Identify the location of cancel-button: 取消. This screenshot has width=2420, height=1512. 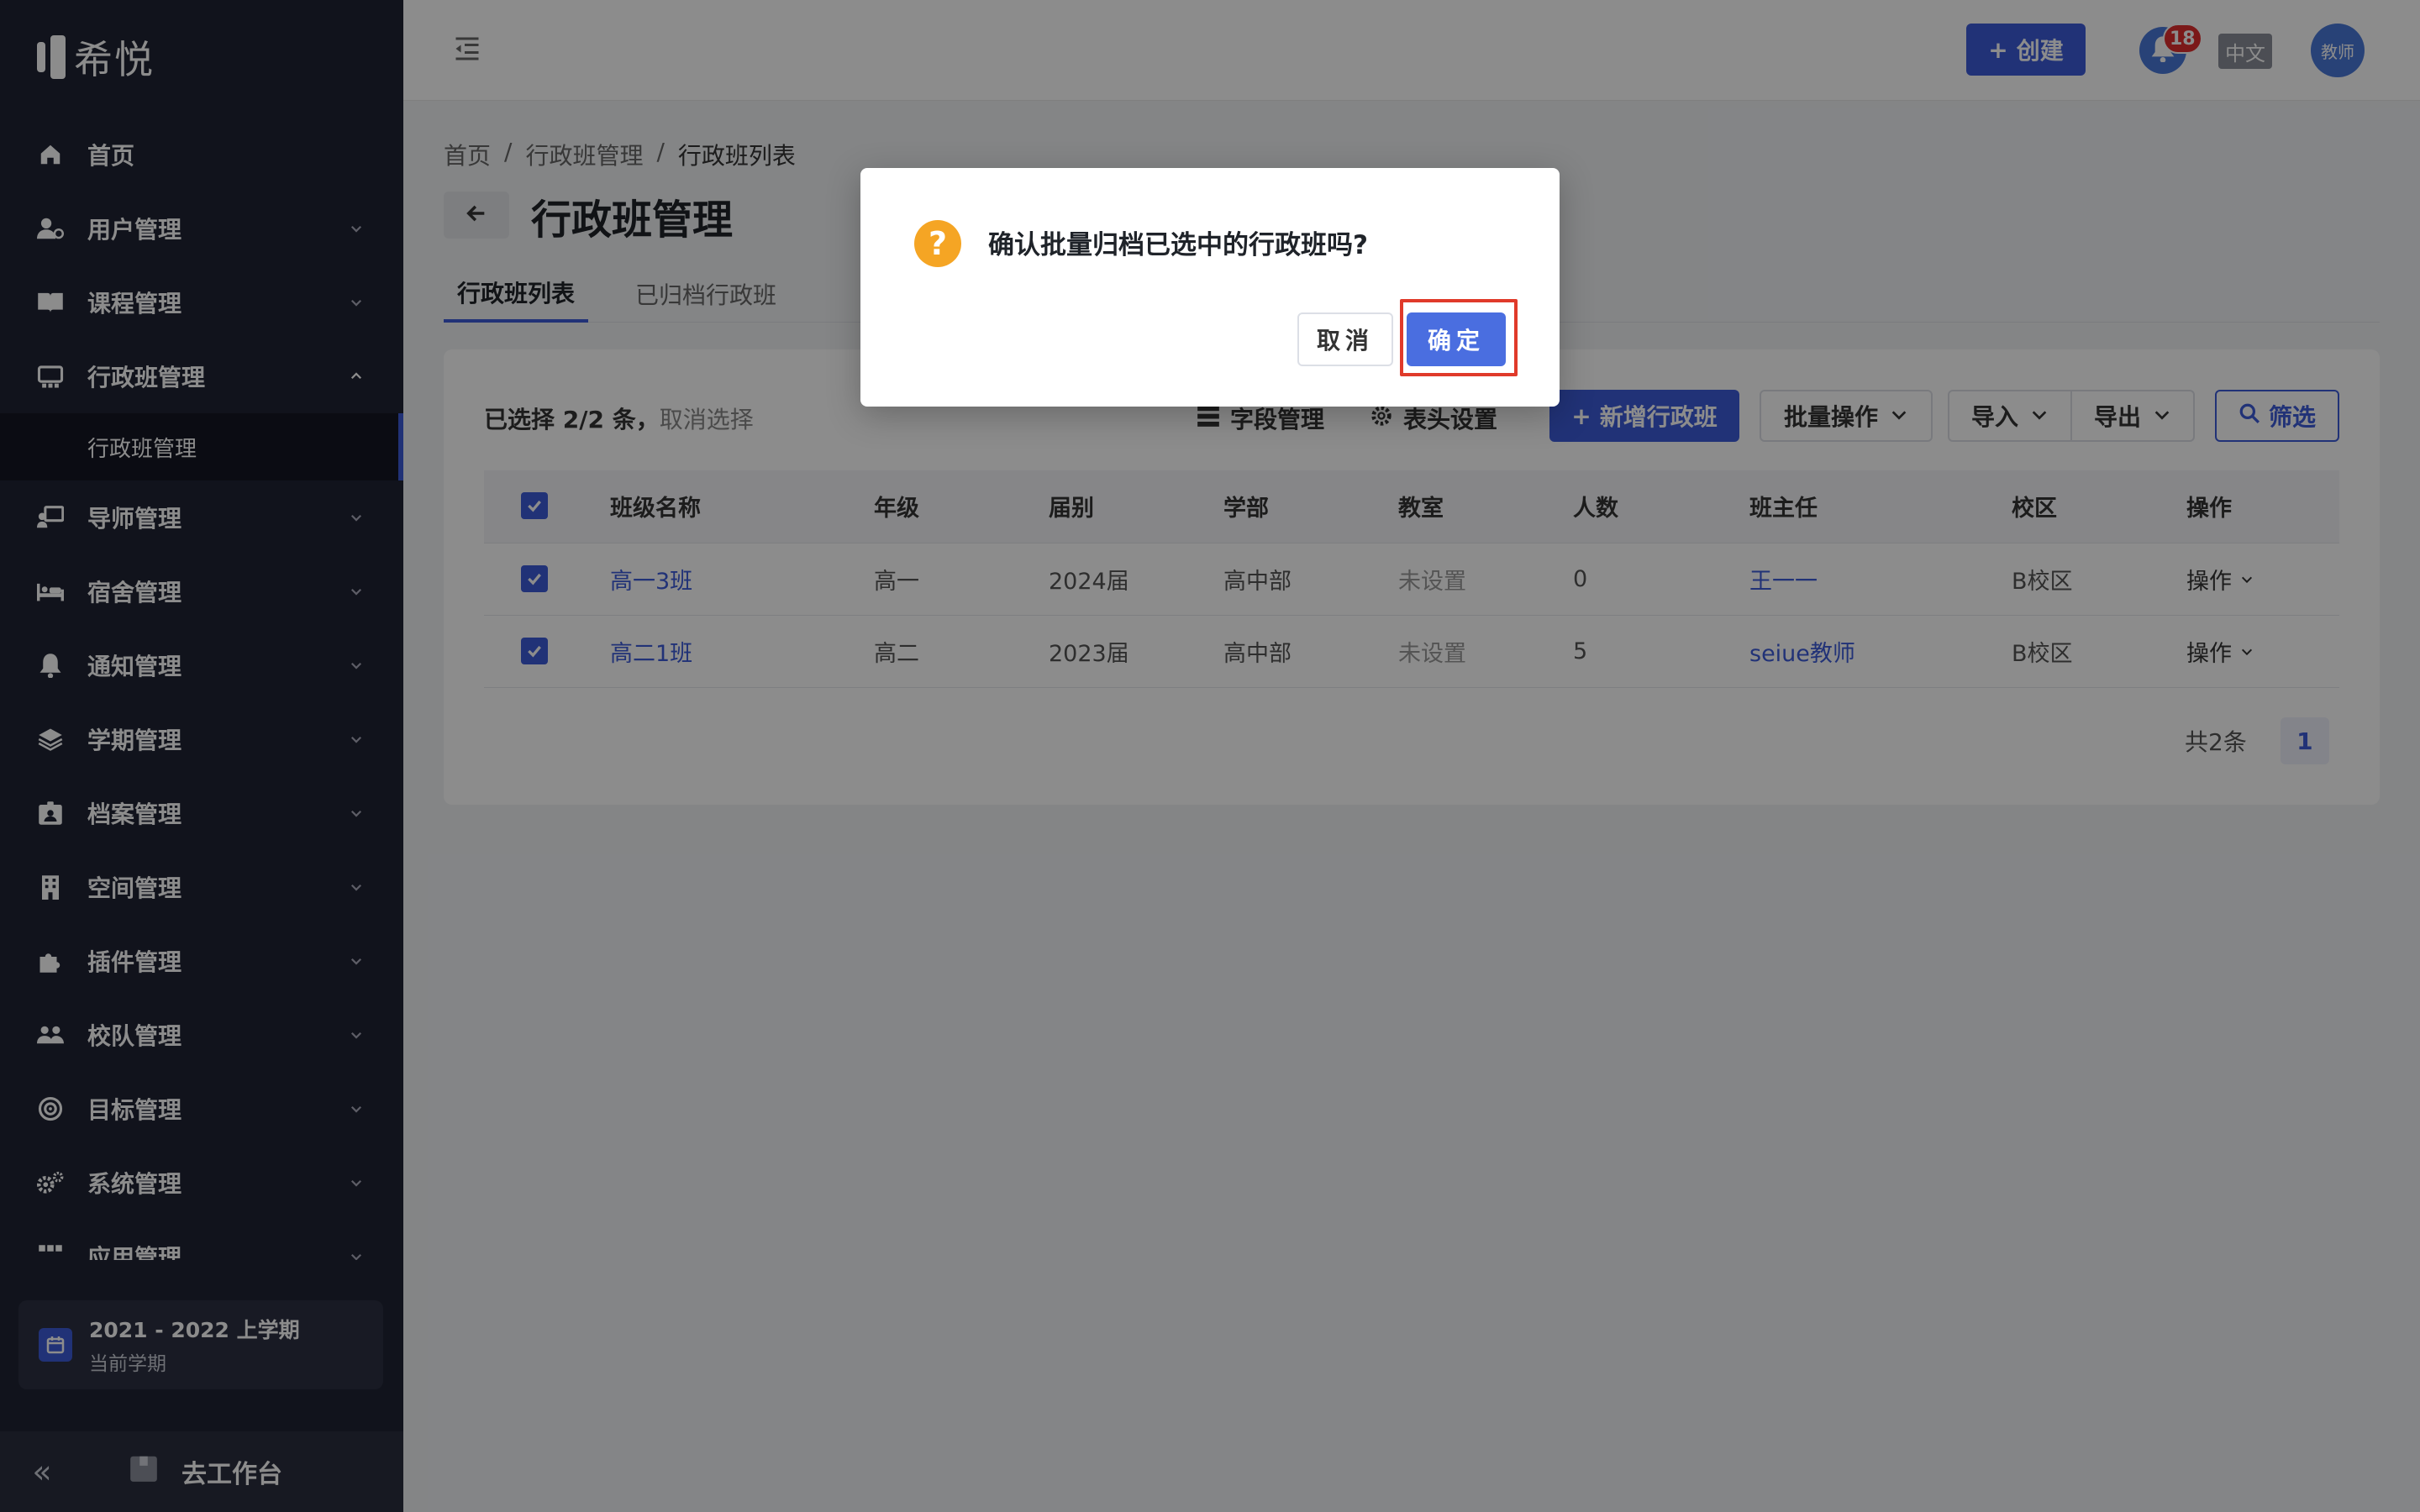
(1345, 339).